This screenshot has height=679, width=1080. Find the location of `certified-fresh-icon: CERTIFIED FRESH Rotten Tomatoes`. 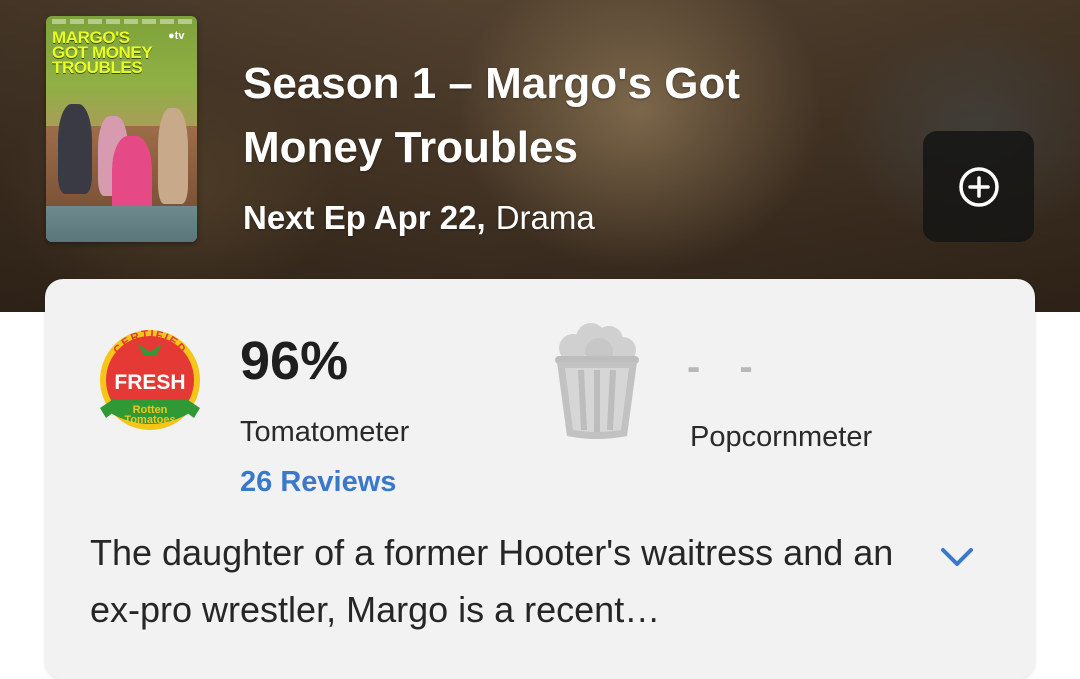

certified-fresh-icon: CERTIFIED FRESH Rotten Tomatoes is located at coordinates (150, 379).